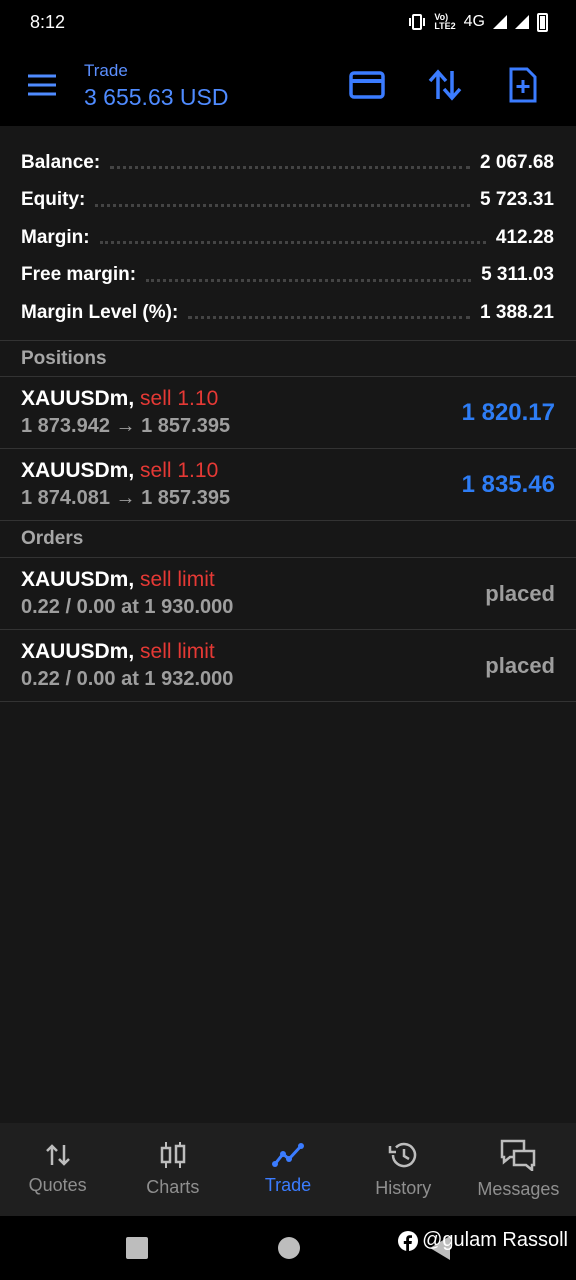 This screenshot has width=576, height=1280. Describe the element at coordinates (127, 607) in the screenshot. I see `order-details: 0.22 / 0.00 at 1 930.000` at that location.